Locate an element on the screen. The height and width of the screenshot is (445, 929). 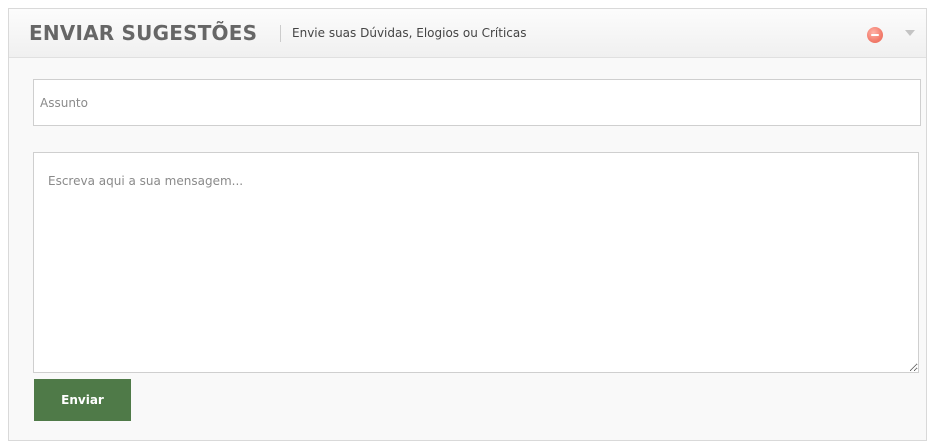
chevron-down-icon is located at coordinates (910, 33).